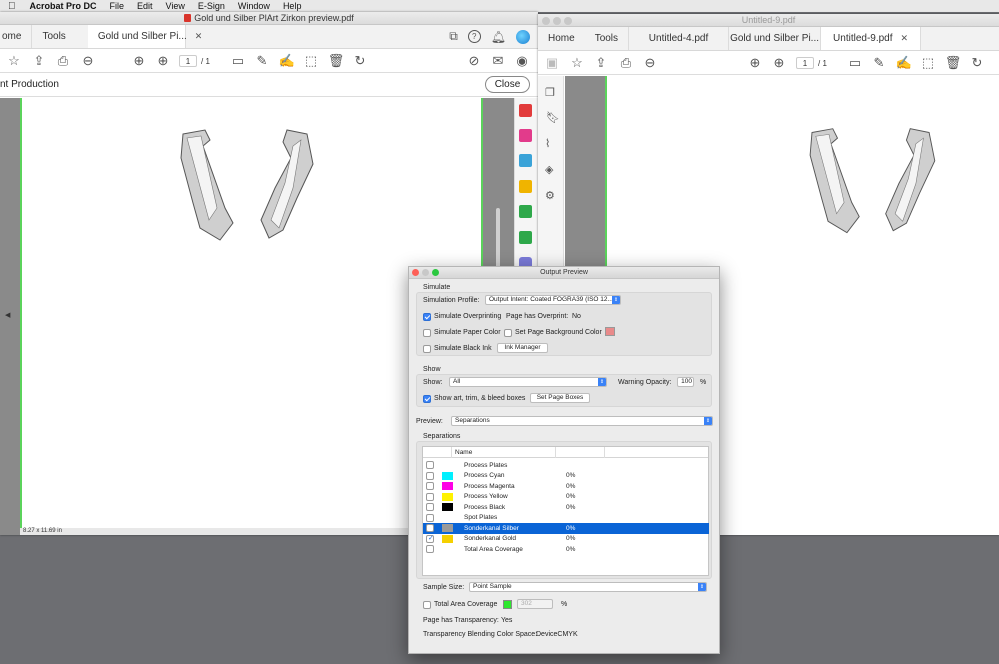 This screenshot has height=664, width=999. Describe the element at coordinates (427, 317) in the screenshot. I see `simulate-overprinting-checkbox` at that location.